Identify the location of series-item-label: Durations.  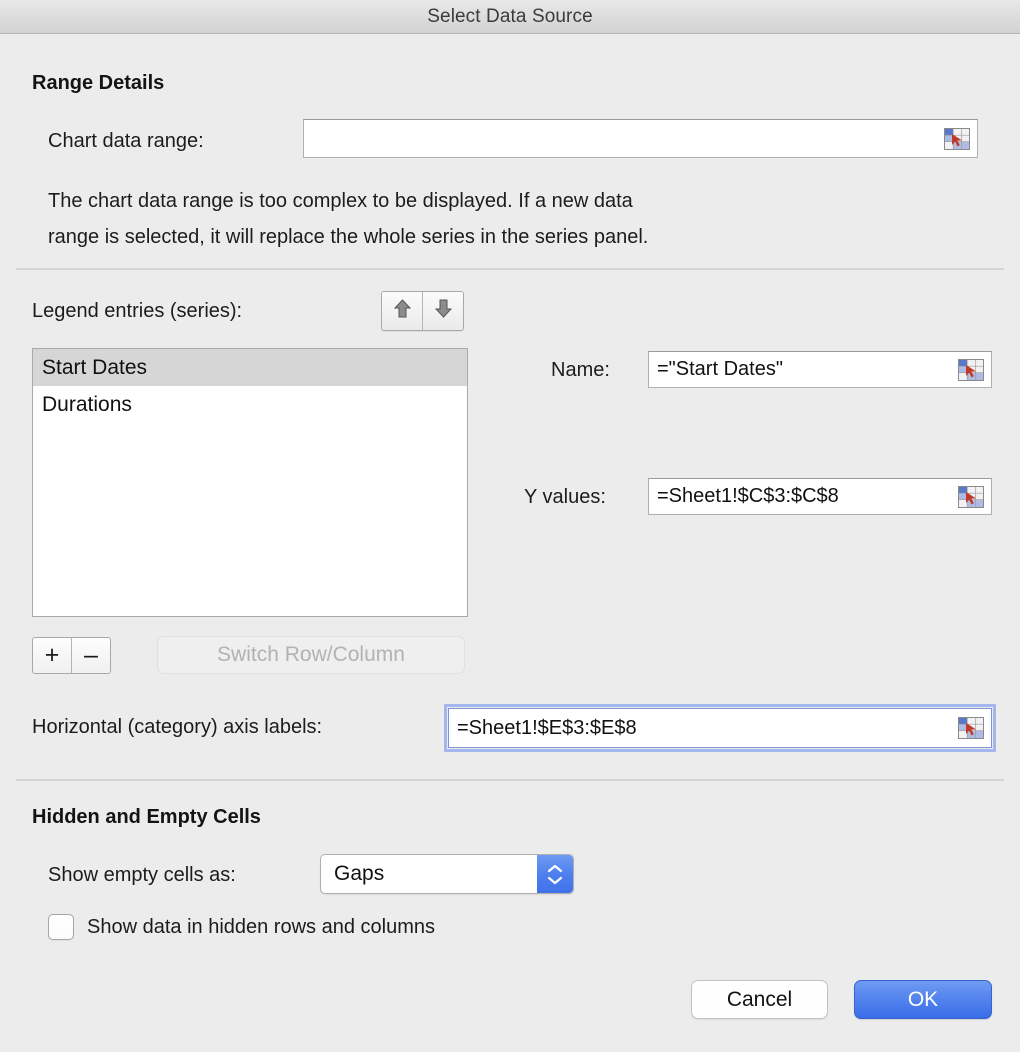
(87, 404).